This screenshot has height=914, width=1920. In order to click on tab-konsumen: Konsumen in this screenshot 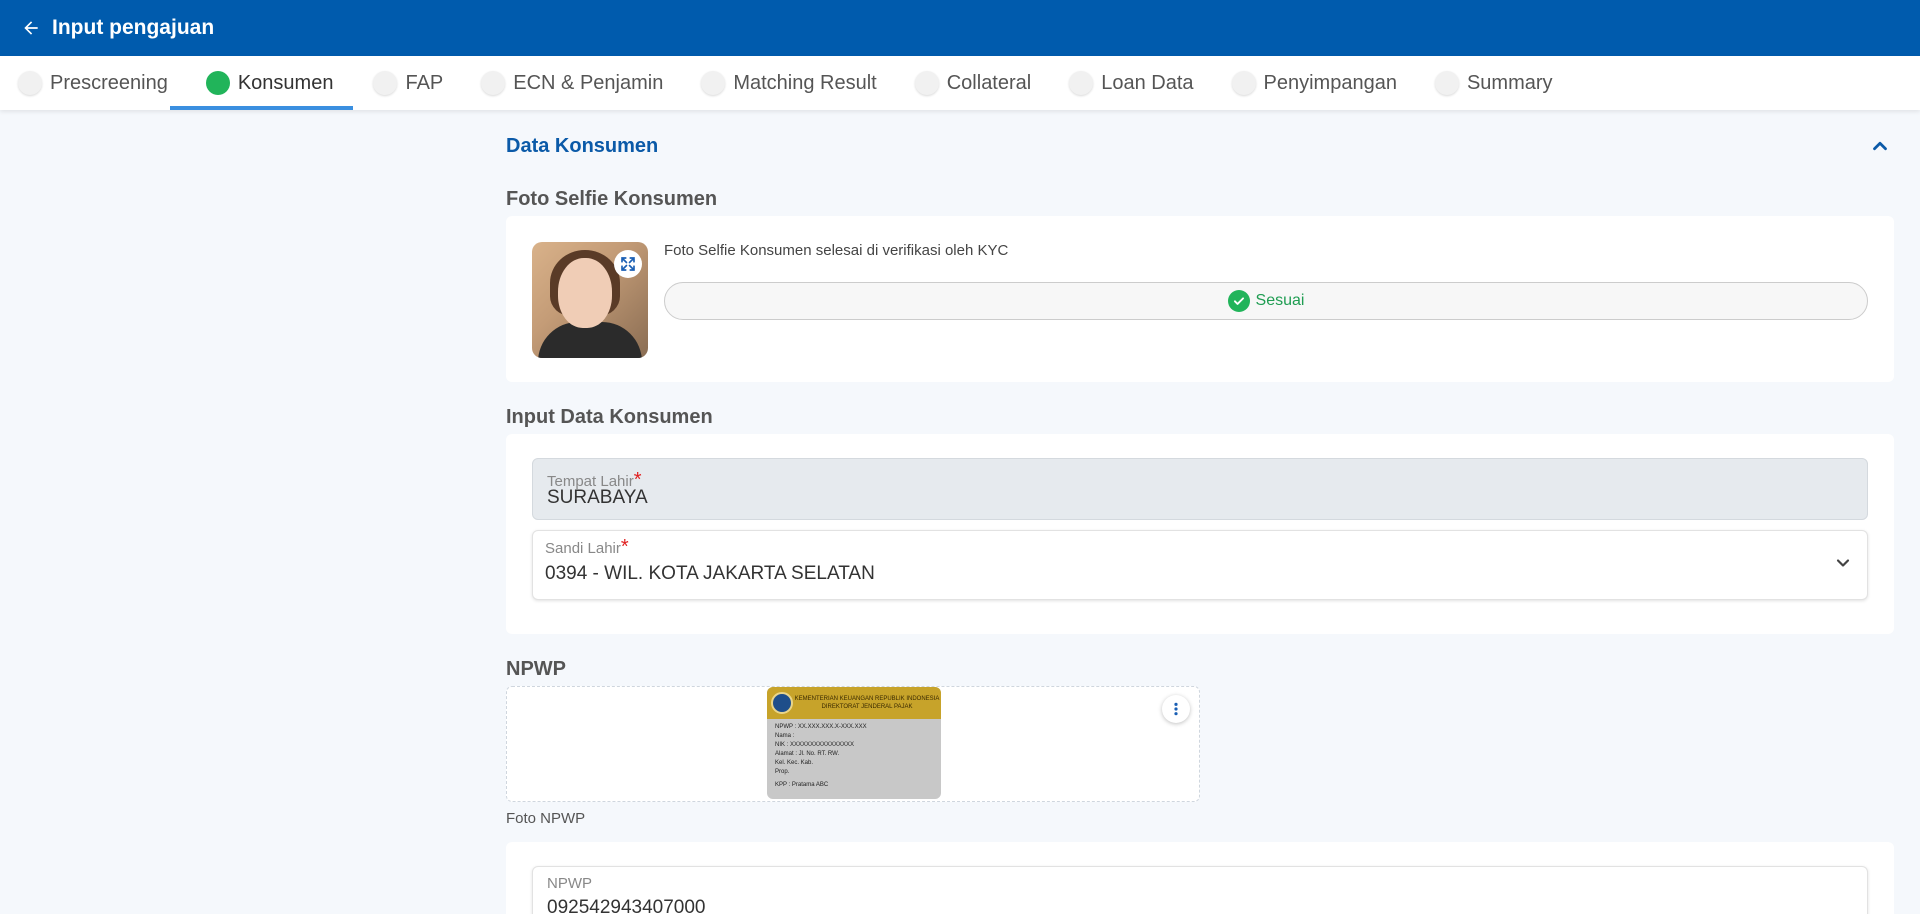, I will do `click(261, 83)`.